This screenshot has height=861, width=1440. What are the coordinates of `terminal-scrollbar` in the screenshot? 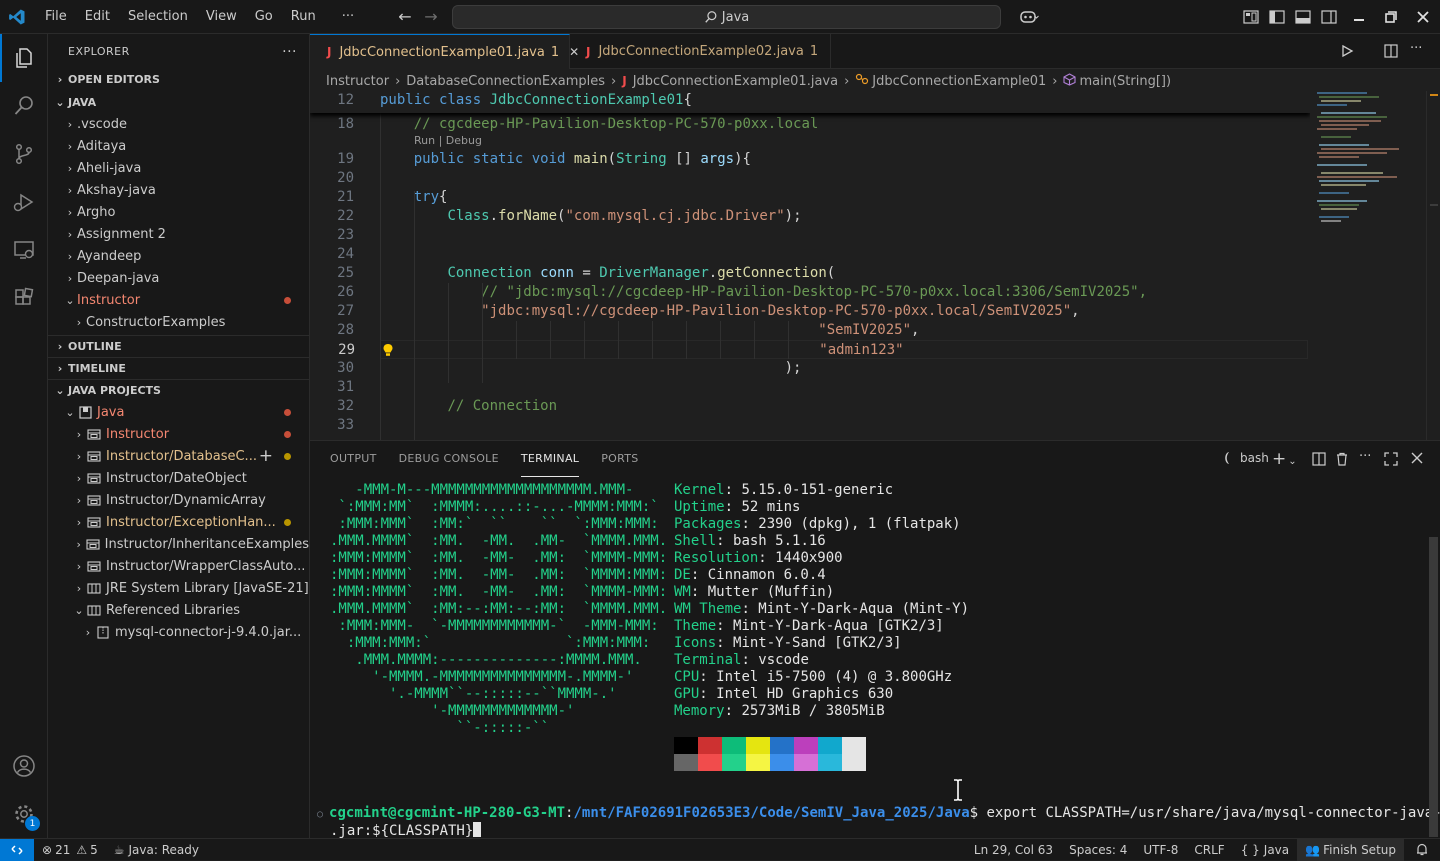 It's located at (1433, 658).